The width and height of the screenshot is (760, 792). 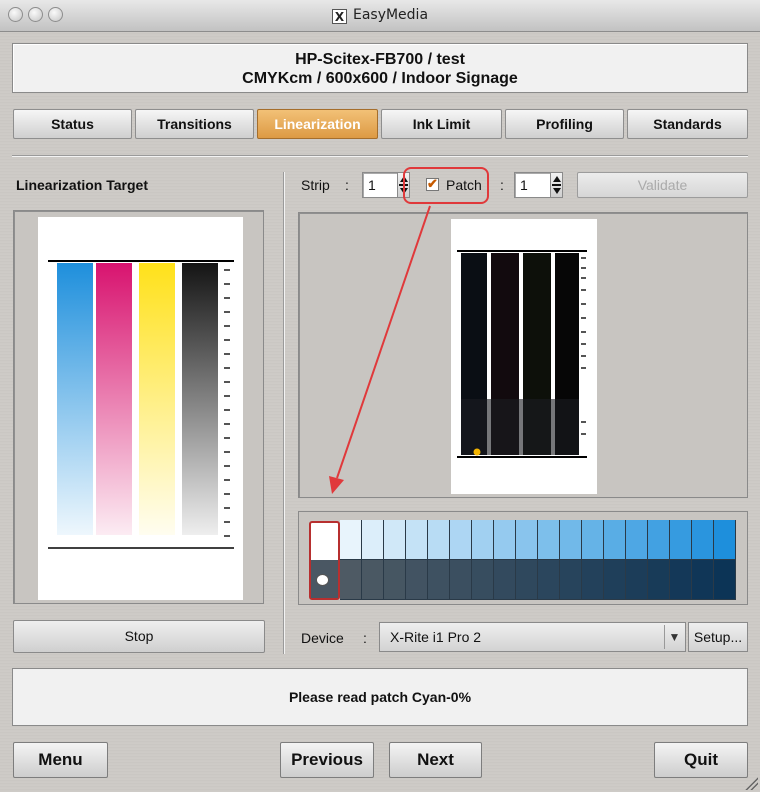 I want to click on menu-button: Menu, so click(x=60, y=760).